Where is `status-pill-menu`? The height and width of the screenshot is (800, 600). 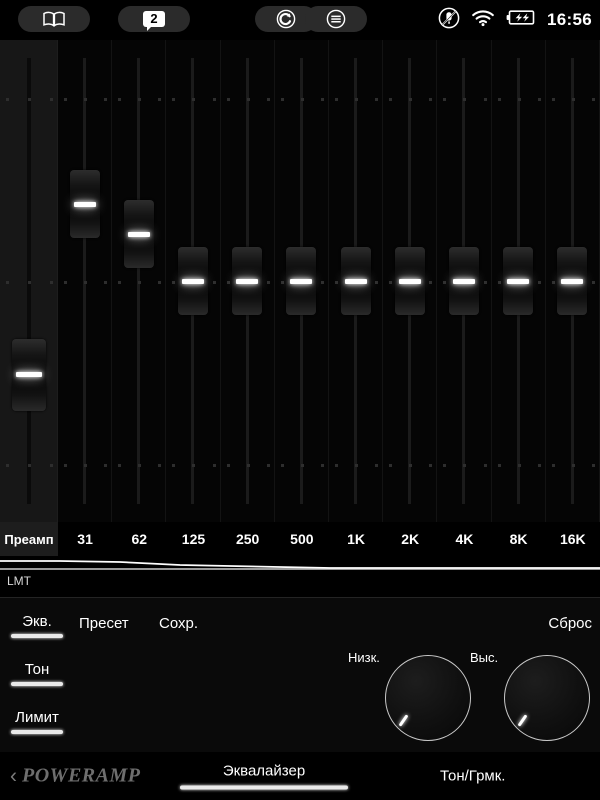
status-pill-menu is located at coordinates (336, 19).